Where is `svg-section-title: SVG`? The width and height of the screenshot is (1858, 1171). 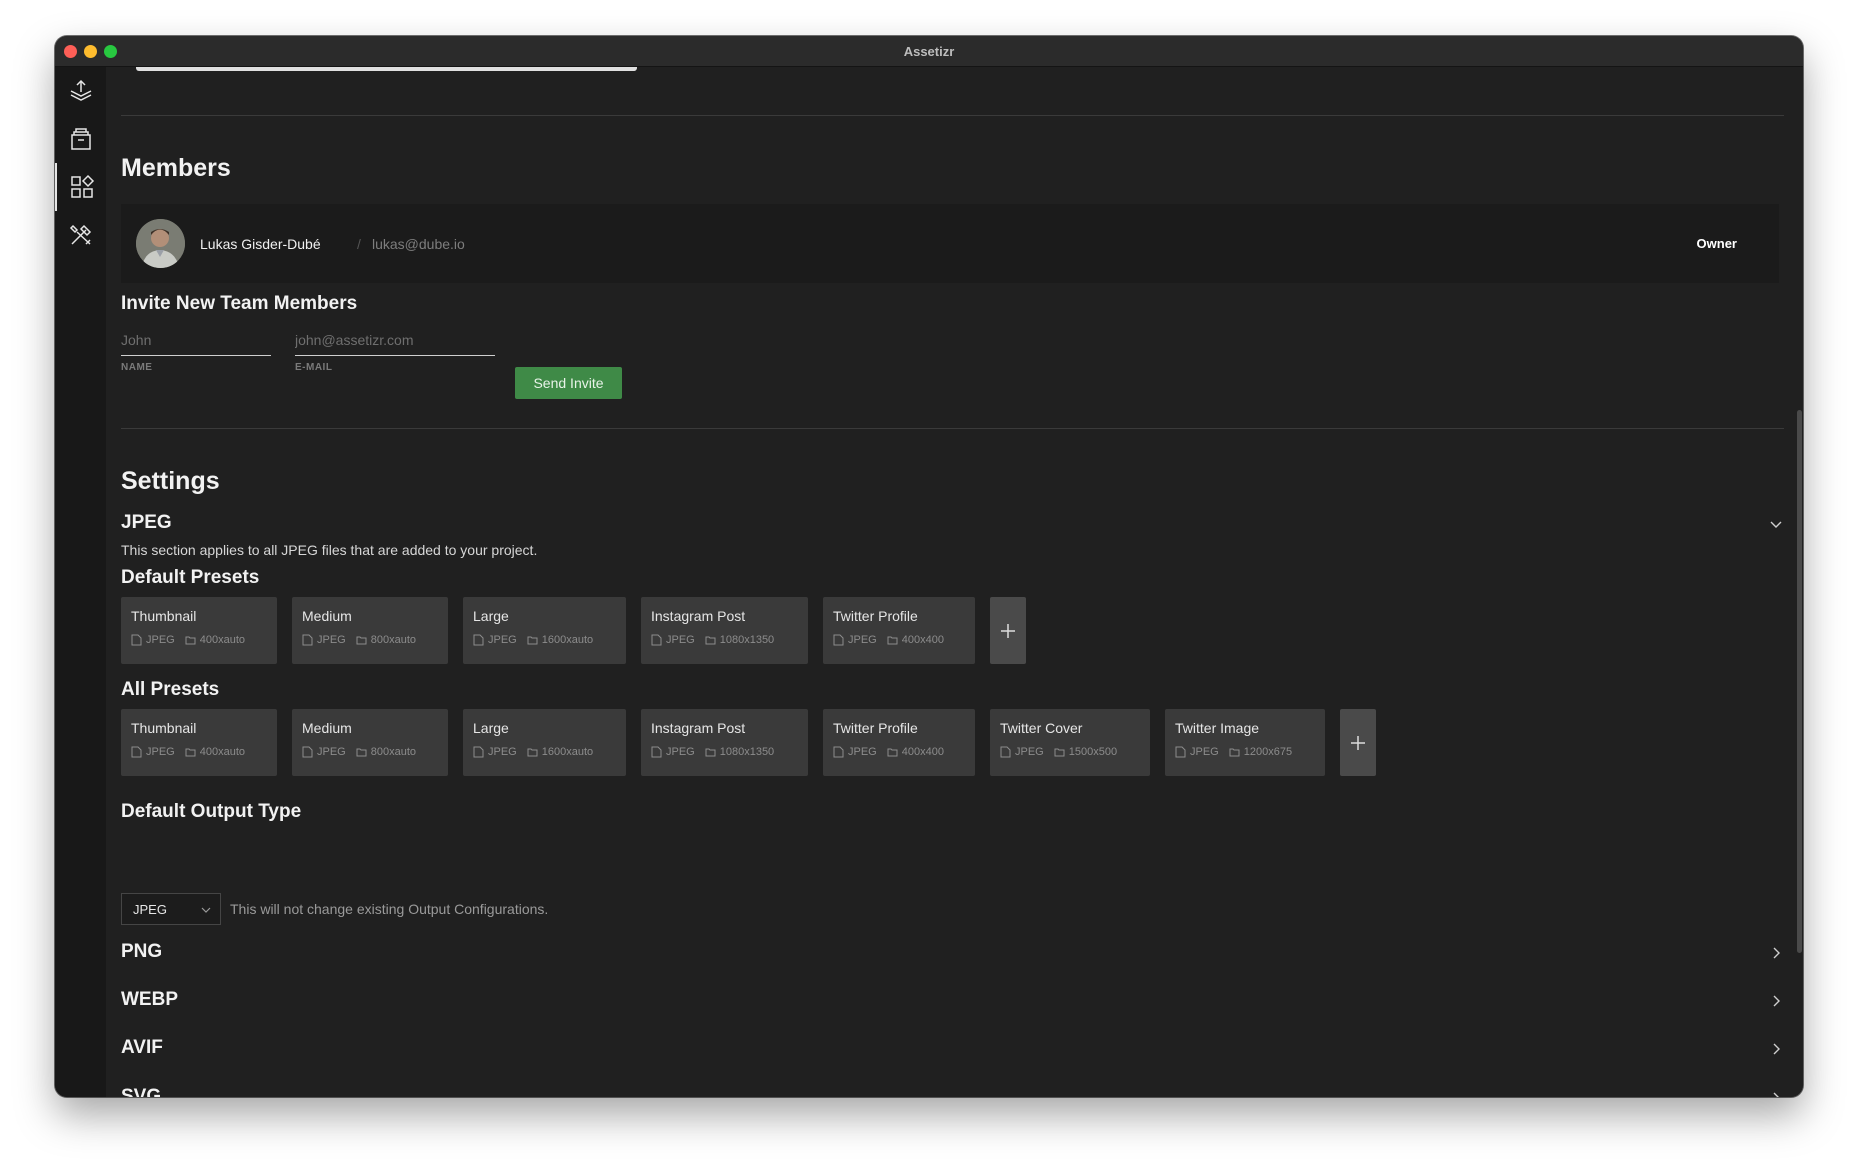
svg-section-title: SVG is located at coordinates (141, 1091).